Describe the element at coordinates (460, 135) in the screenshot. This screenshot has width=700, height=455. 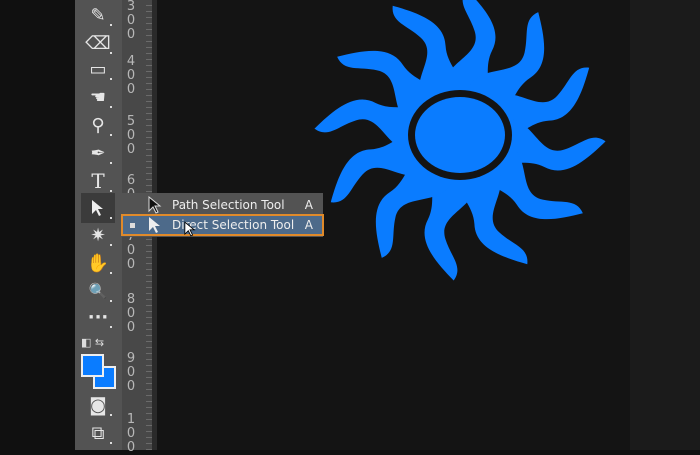
I see `sun-core` at that location.